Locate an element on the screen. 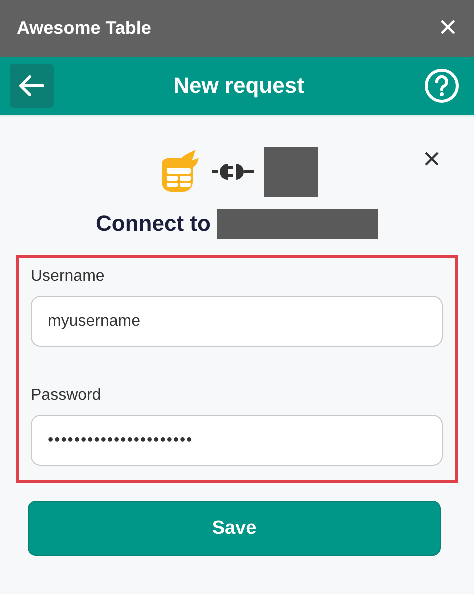 The image size is (474, 594). back-arrow-icon is located at coordinates (32, 86).